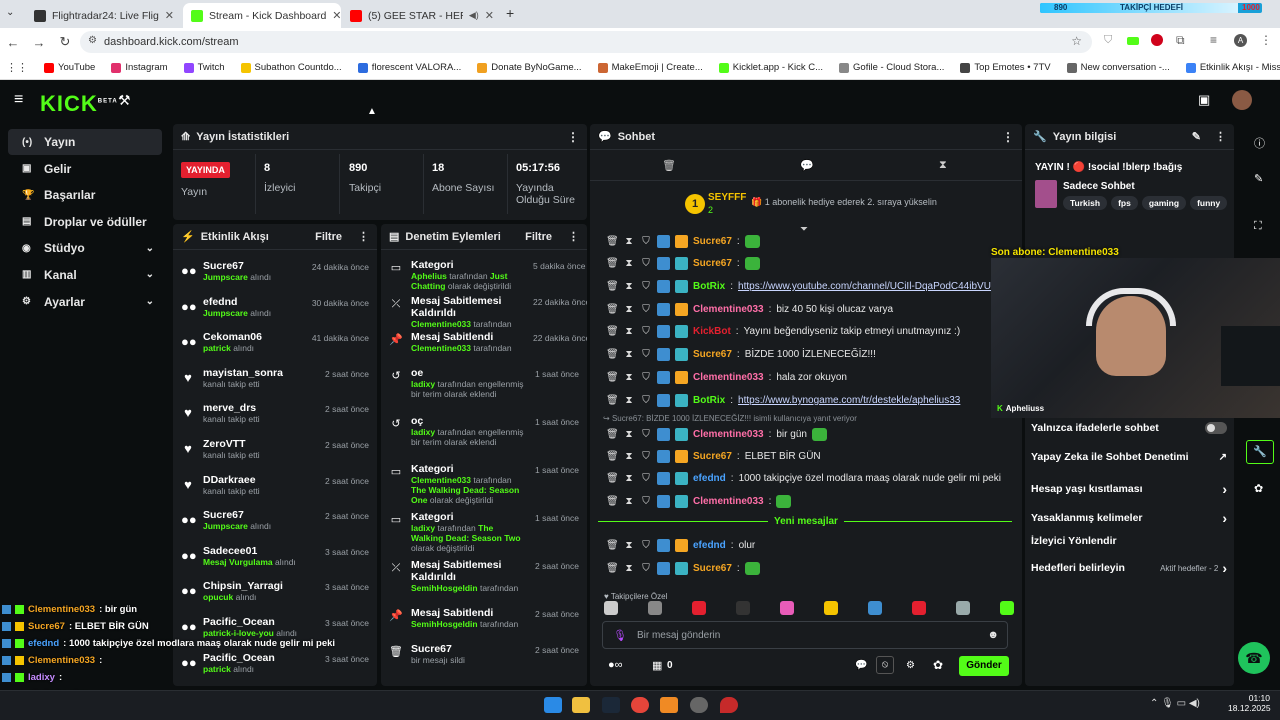  Describe the element at coordinates (709, 286) in the screenshot. I see `chat-username: BotRix` at that location.